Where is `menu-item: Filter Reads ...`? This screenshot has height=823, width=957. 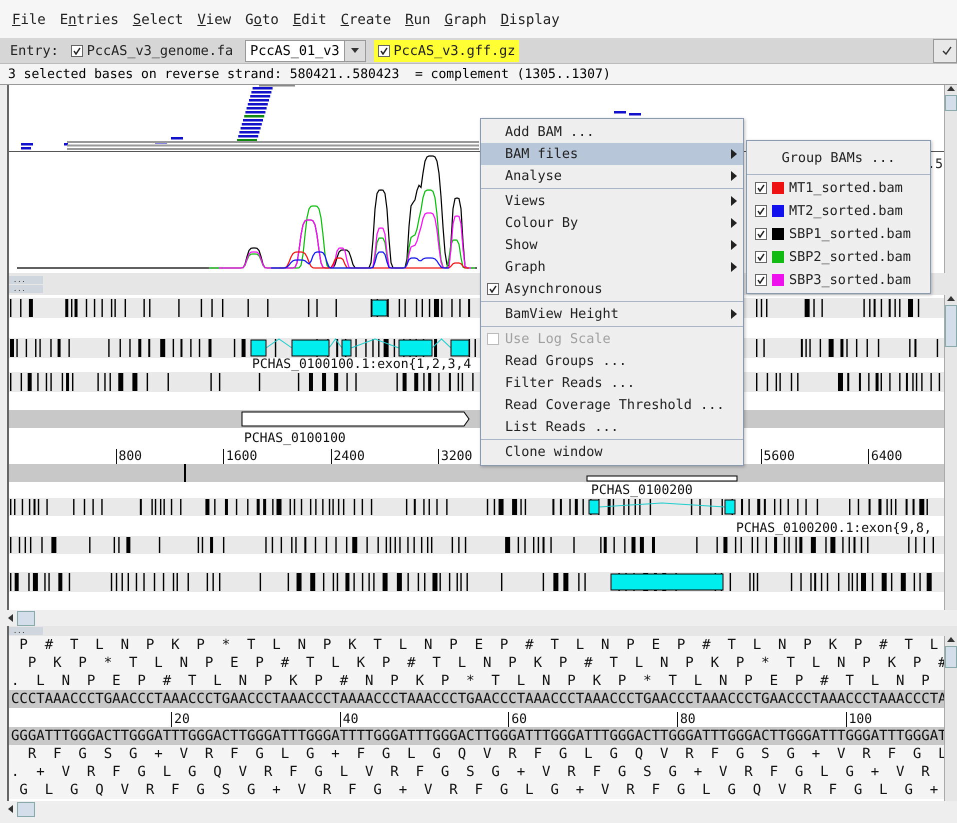 menu-item: Filter Reads ... is located at coordinates (612, 383).